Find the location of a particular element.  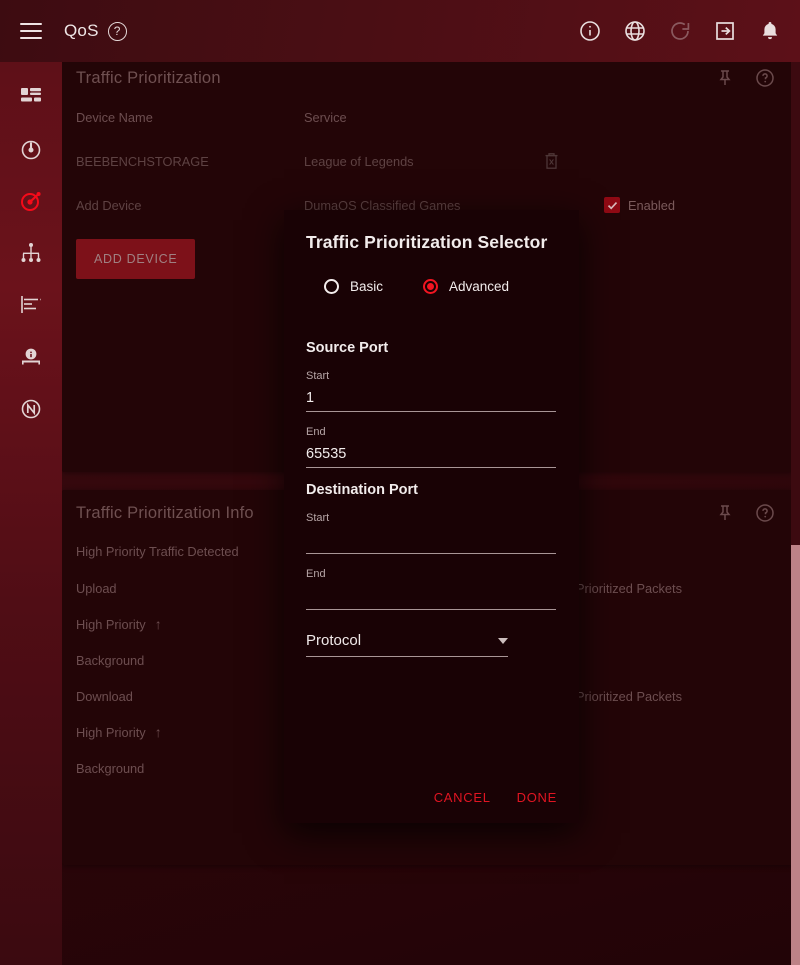

destination-port-end-input is located at coordinates (431, 598).